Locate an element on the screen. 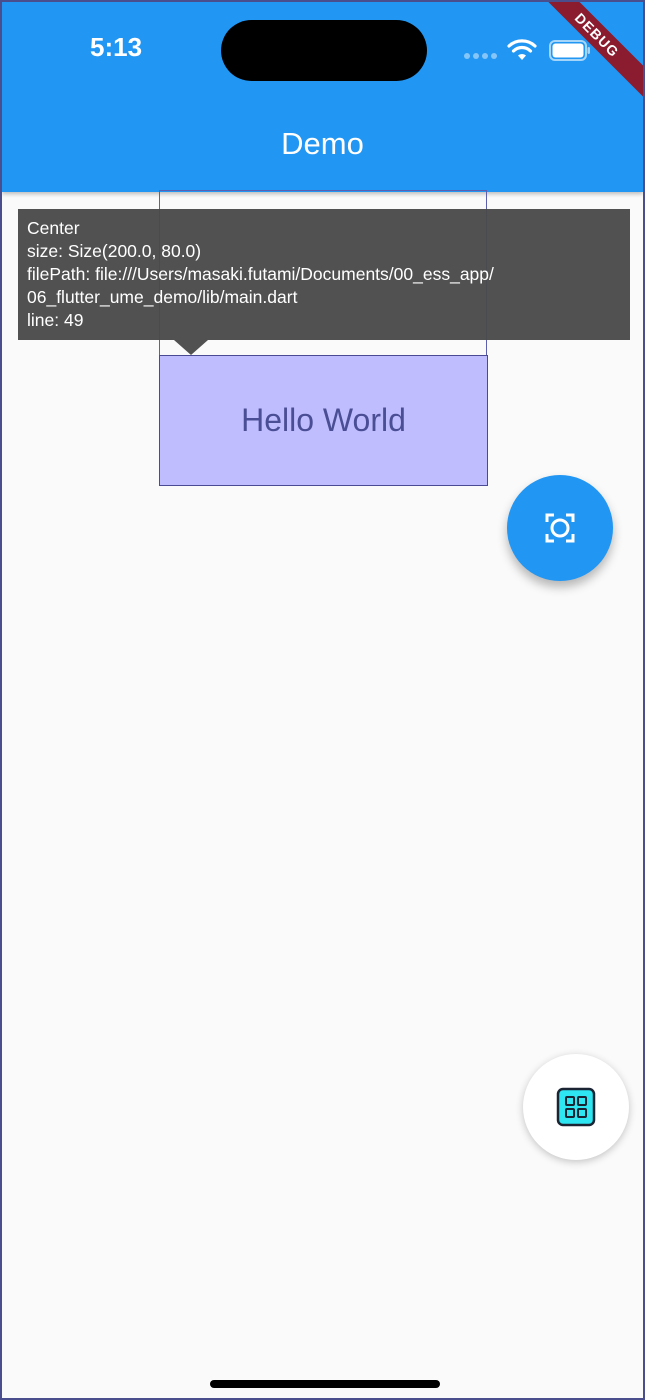 This screenshot has width=645, height=1400. center-focus-icon is located at coordinates (560, 528).